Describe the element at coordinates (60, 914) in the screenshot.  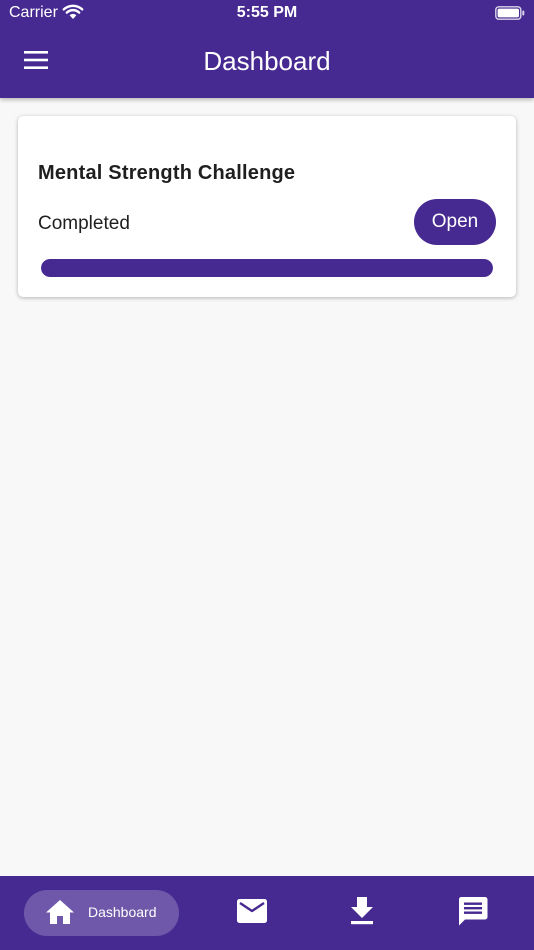
I see `home-icon` at that location.